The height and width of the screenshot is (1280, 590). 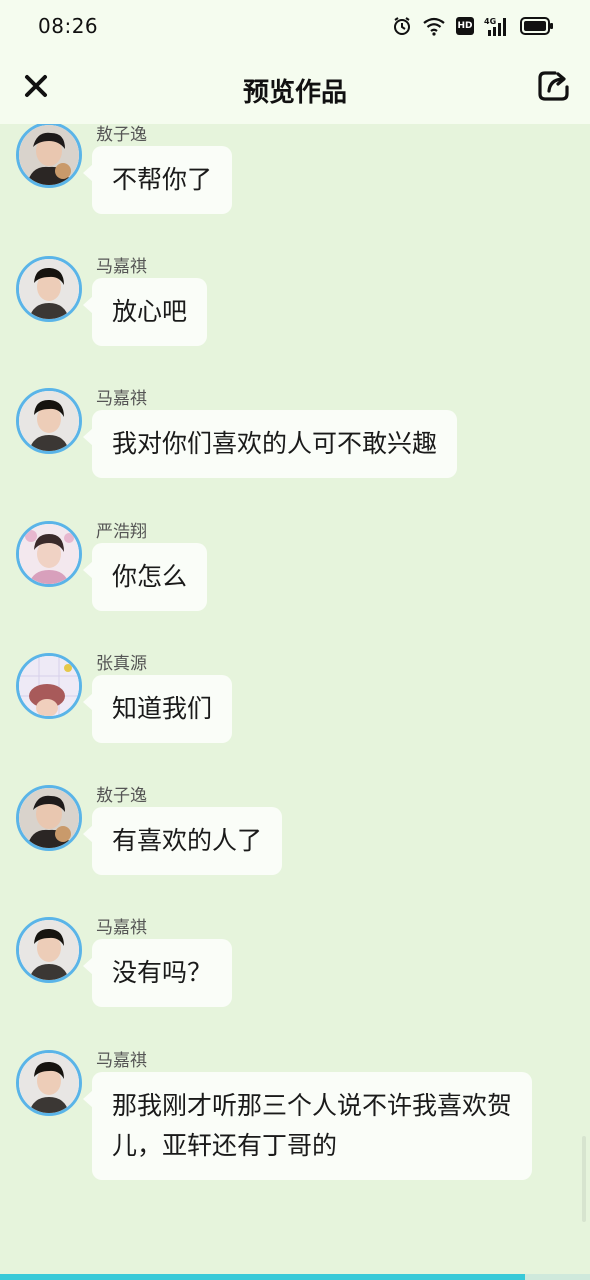 I want to click on avatar-zhangzhenyuan, so click(x=49, y=686).